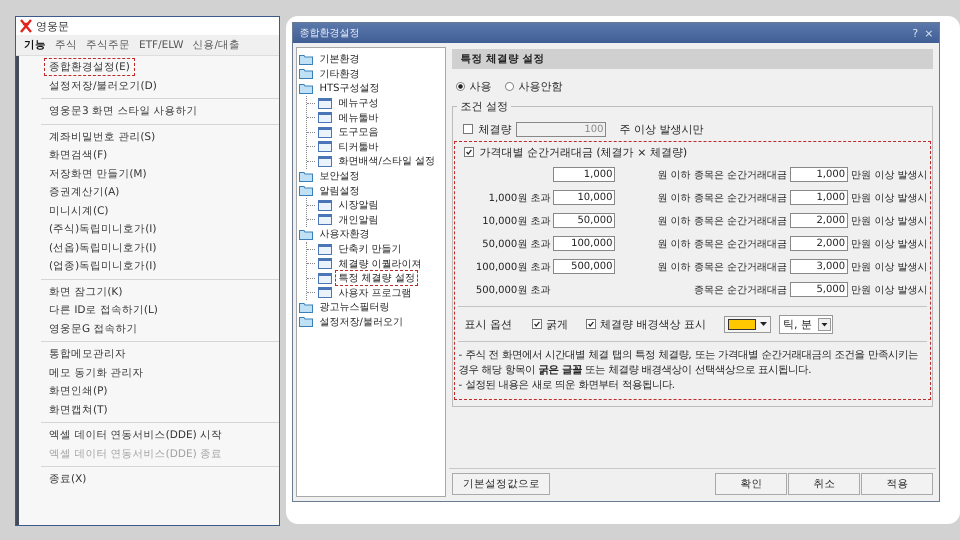 This screenshot has width=960, height=540. Describe the element at coordinates (386, 161) in the screenshot. I see `tree-item: 화면배색/스타일 설정` at that location.